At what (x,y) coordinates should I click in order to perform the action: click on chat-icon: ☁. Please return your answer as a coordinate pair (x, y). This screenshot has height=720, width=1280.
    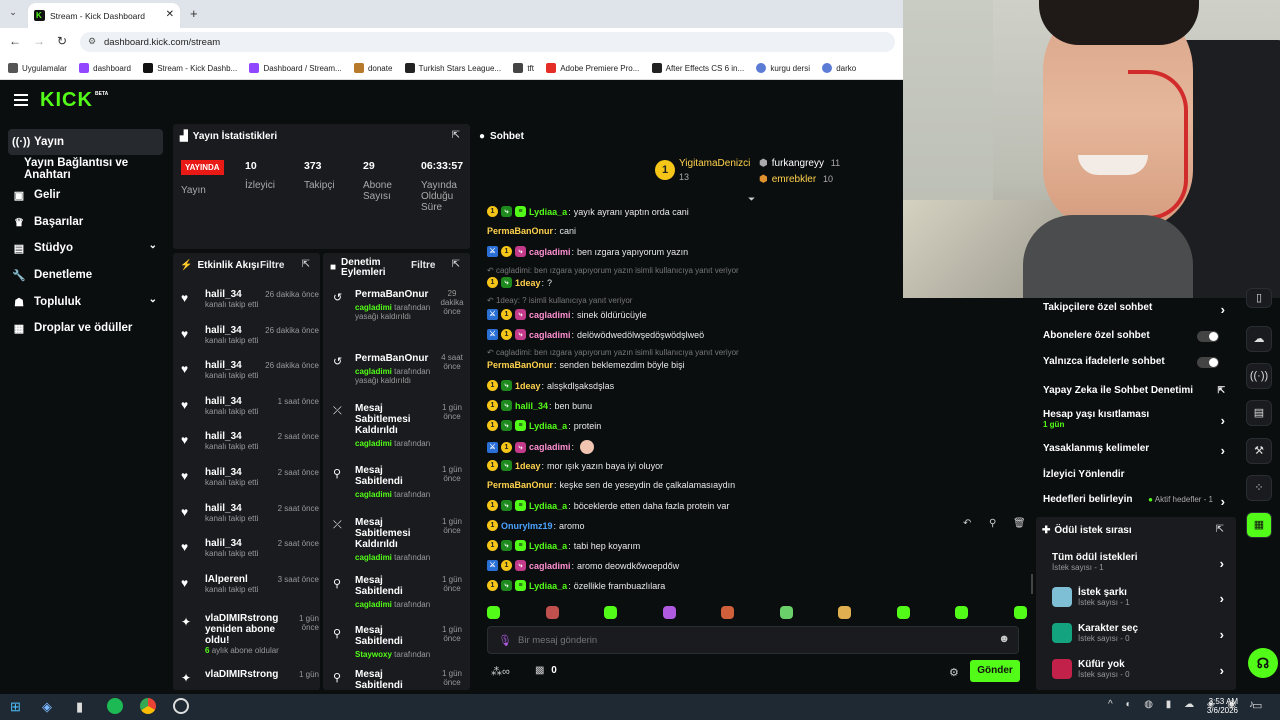
    Looking at the image, I should click on (1259, 339).